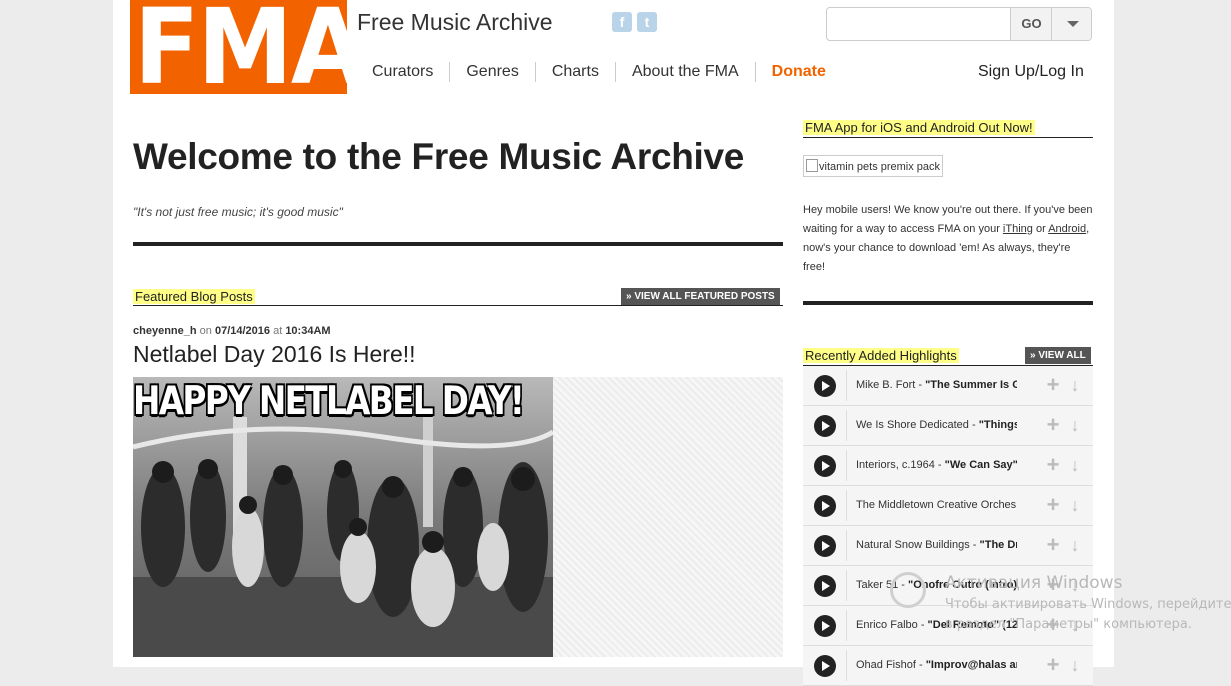  Describe the element at coordinates (647, 22) in the screenshot. I see `twitter-icon: t` at that location.